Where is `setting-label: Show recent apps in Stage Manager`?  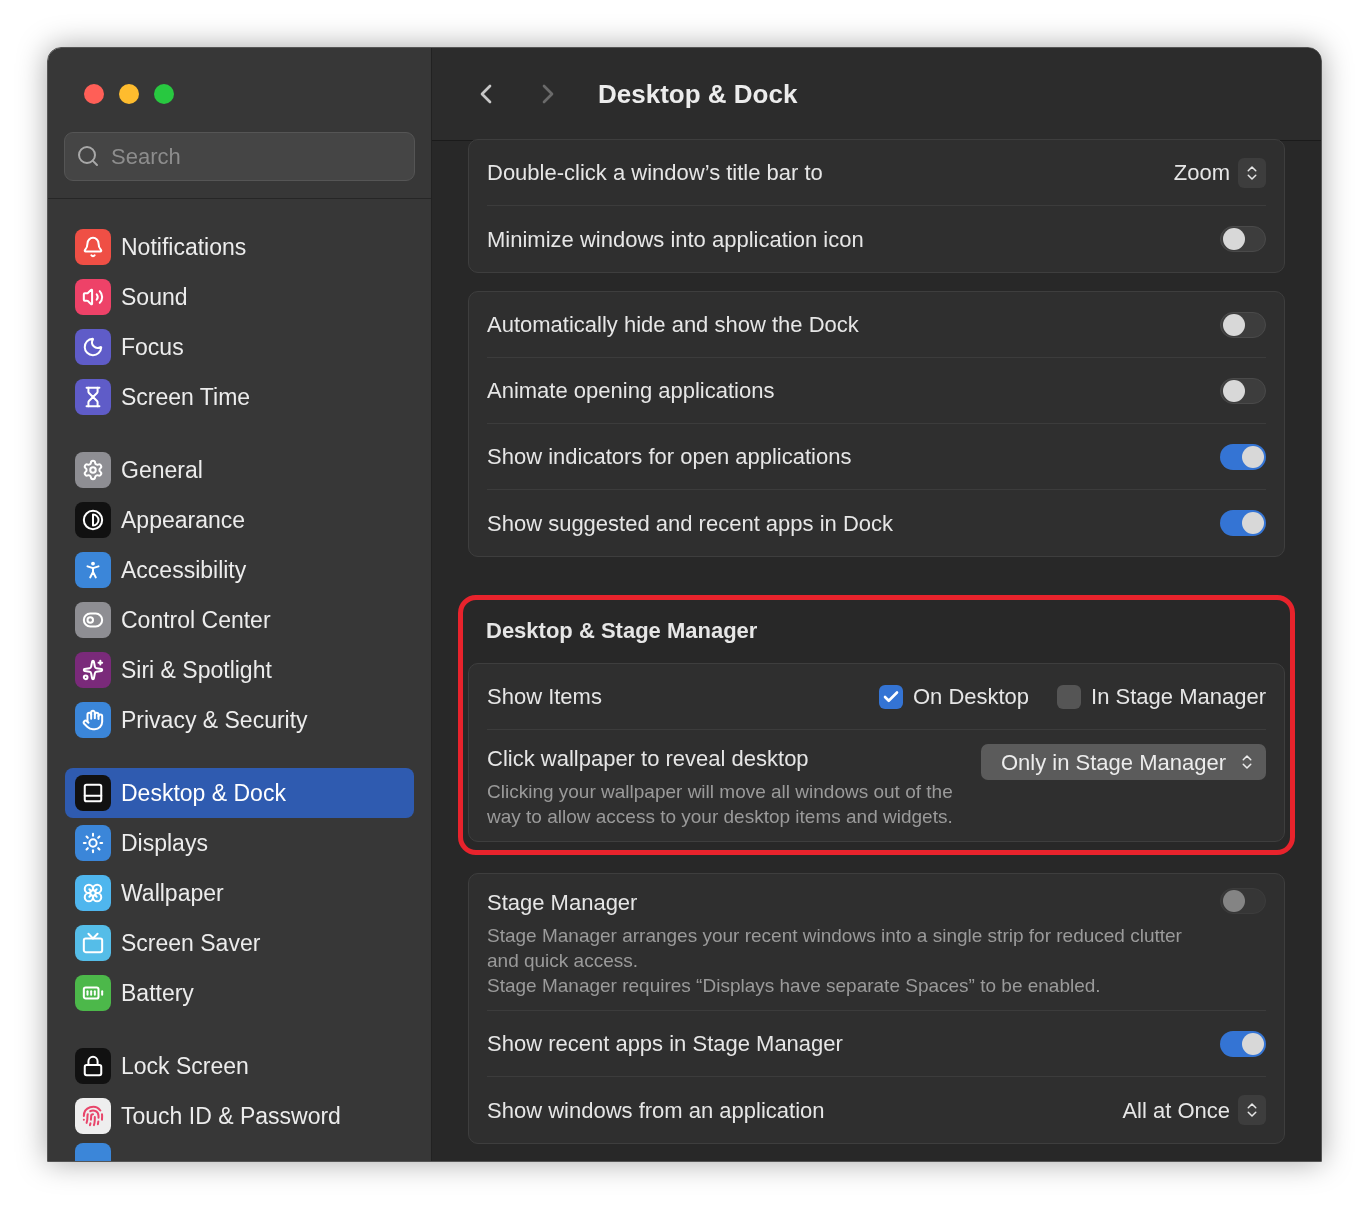 setting-label: Show recent apps in Stage Manager is located at coordinates (665, 1044).